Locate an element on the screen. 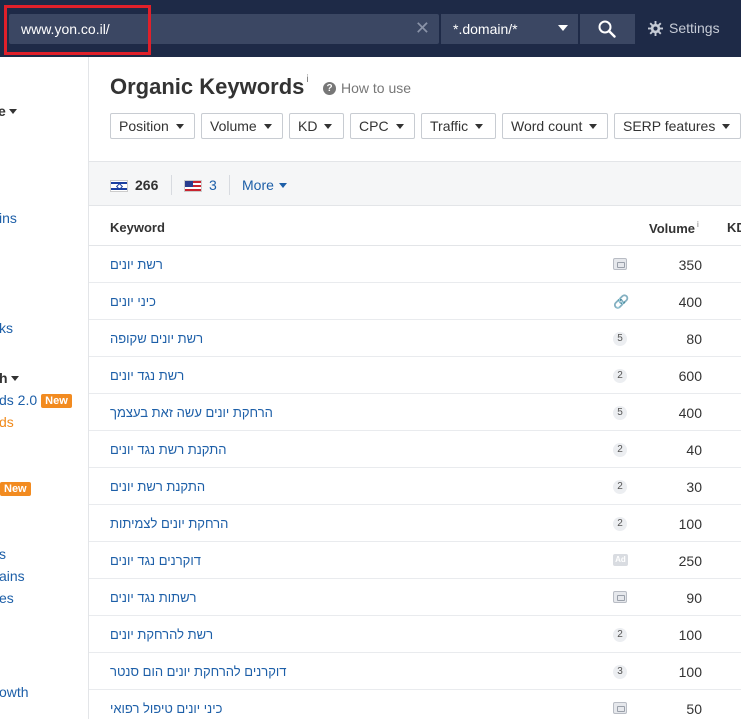 The height and width of the screenshot is (719, 741). table-row: דוקרנים נגד יונים Ad 250 is located at coordinates (415, 560).